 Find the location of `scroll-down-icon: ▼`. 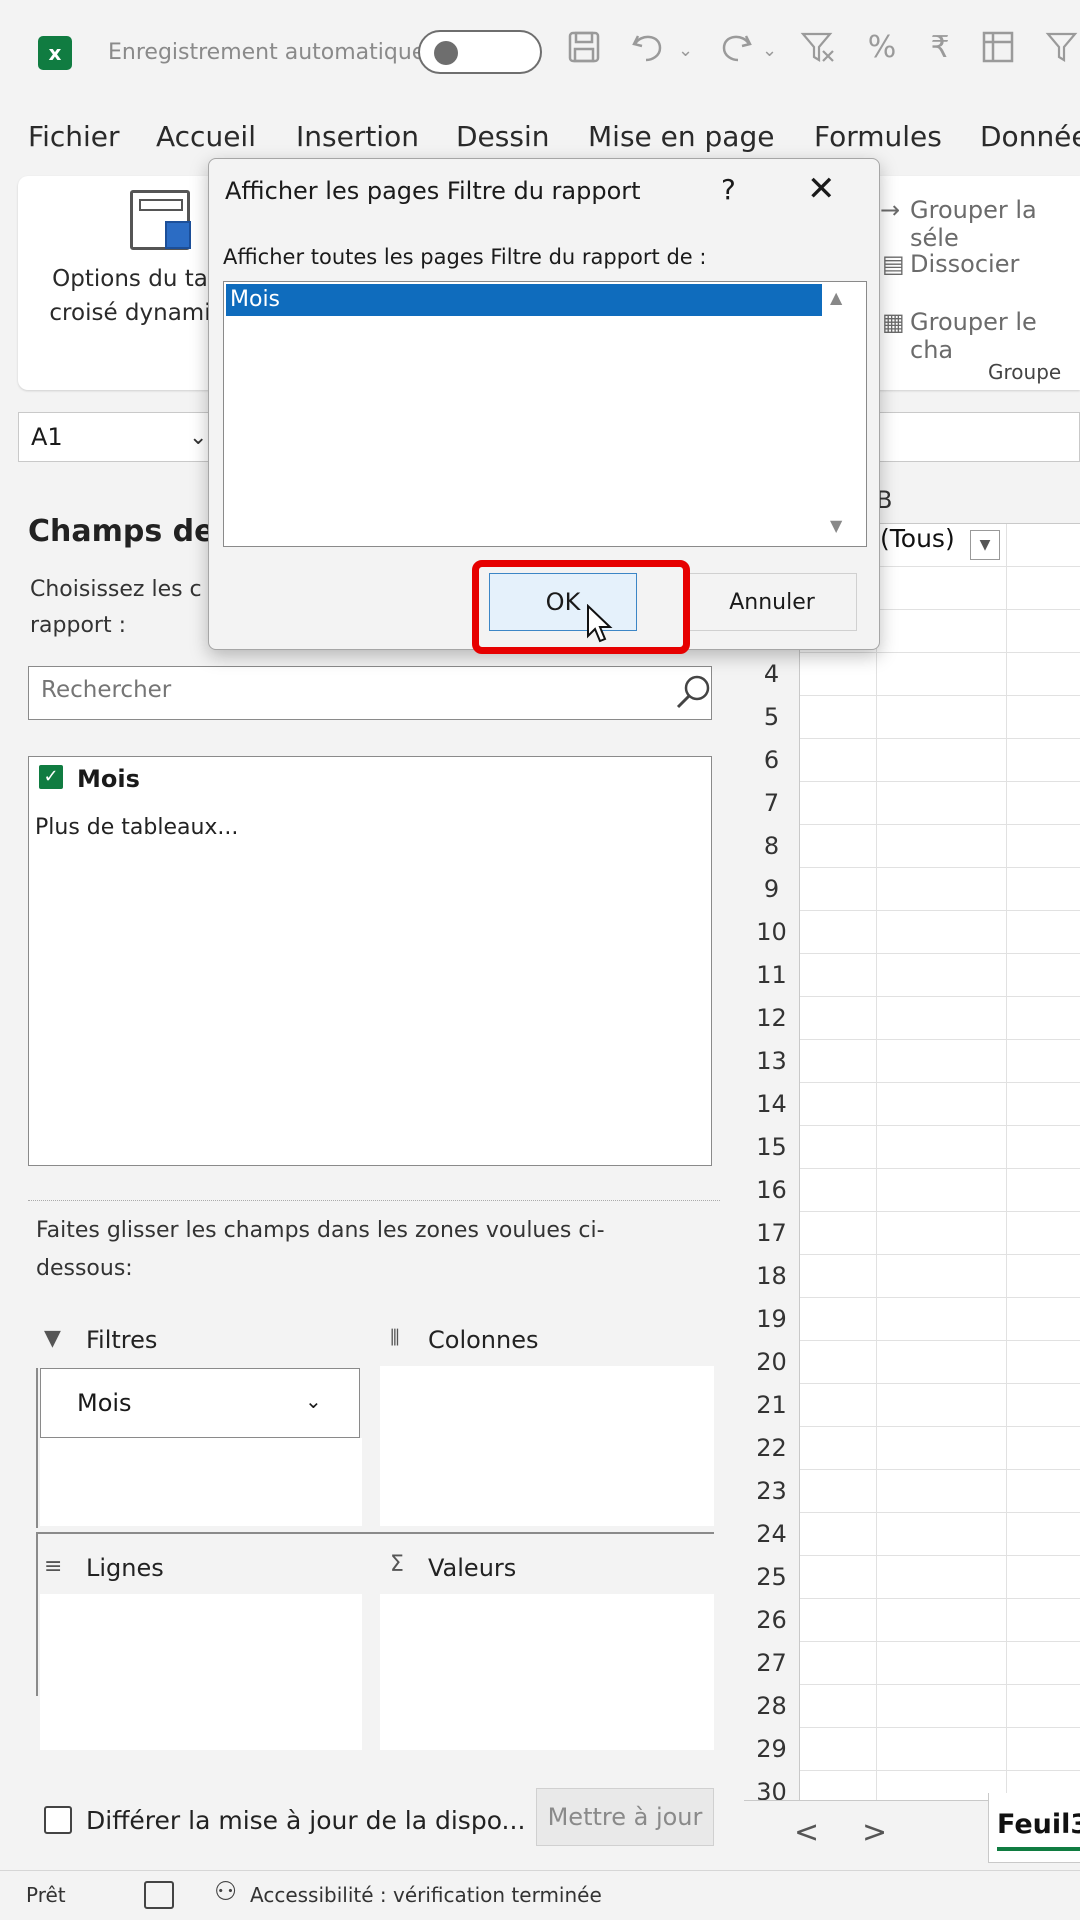

scroll-down-icon: ▼ is located at coordinates (836, 525).